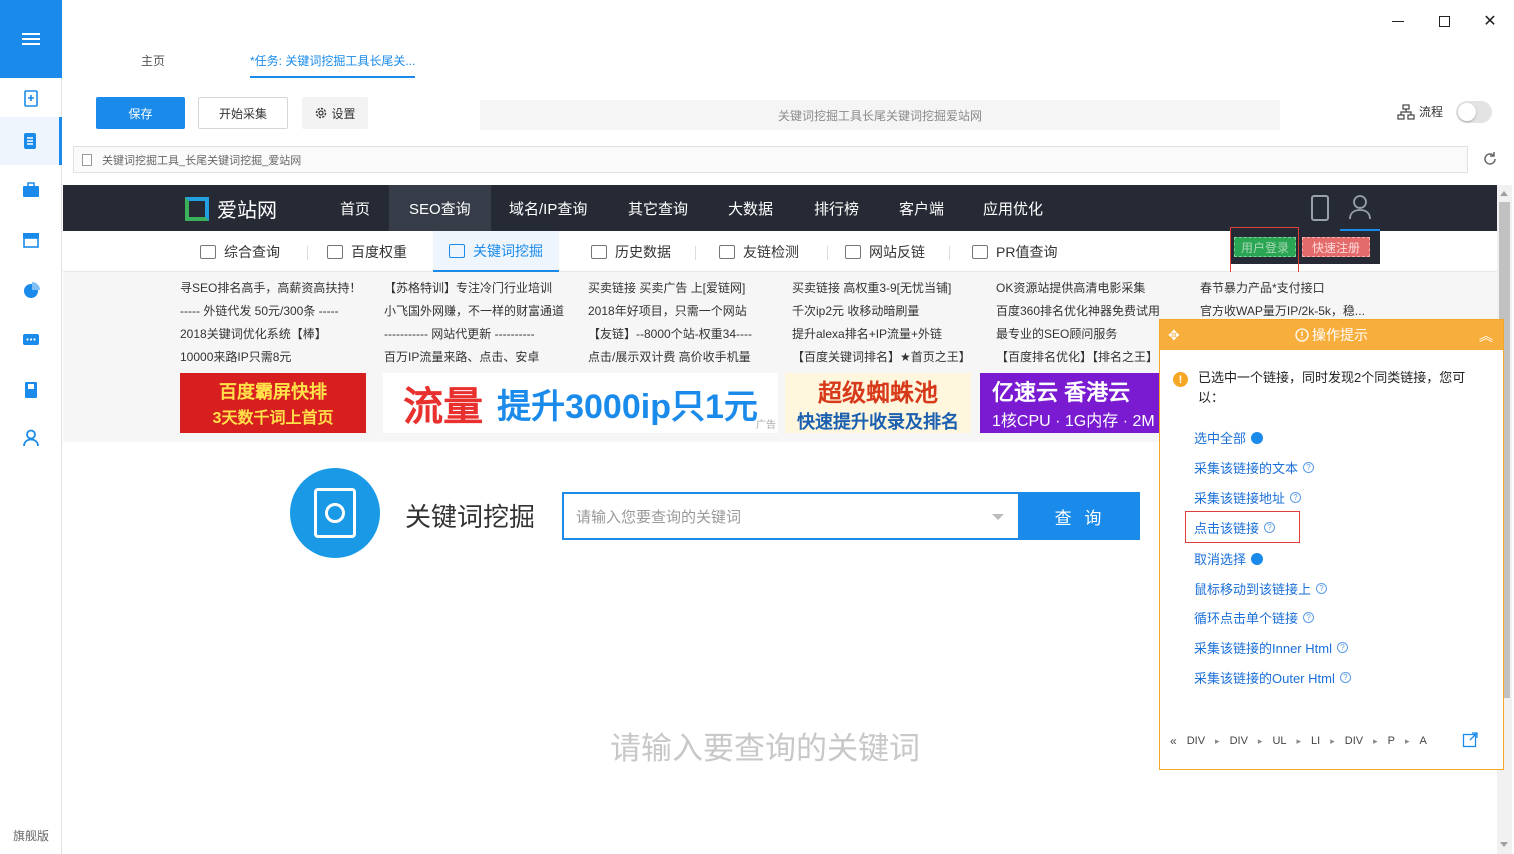 This screenshot has height=854, width=1514. Describe the element at coordinates (335, 113) in the screenshot. I see `settings-button: 设置` at that location.